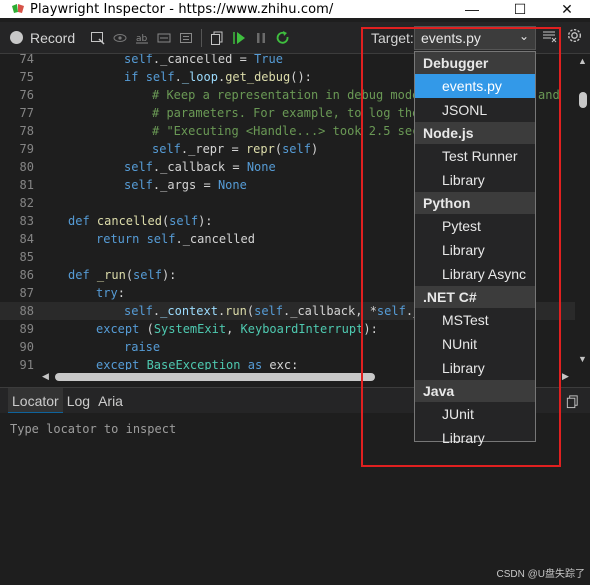 The height and width of the screenshot is (585, 590). I want to click on scroll-right-icon: ▶, so click(565, 376).